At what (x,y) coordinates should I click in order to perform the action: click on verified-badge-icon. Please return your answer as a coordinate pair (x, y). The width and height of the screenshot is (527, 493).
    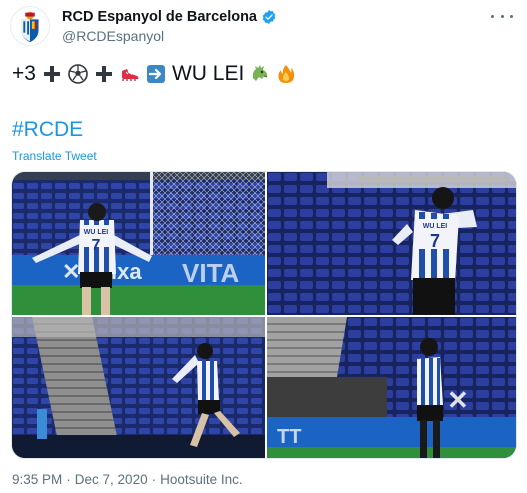
    Looking at the image, I should click on (269, 17).